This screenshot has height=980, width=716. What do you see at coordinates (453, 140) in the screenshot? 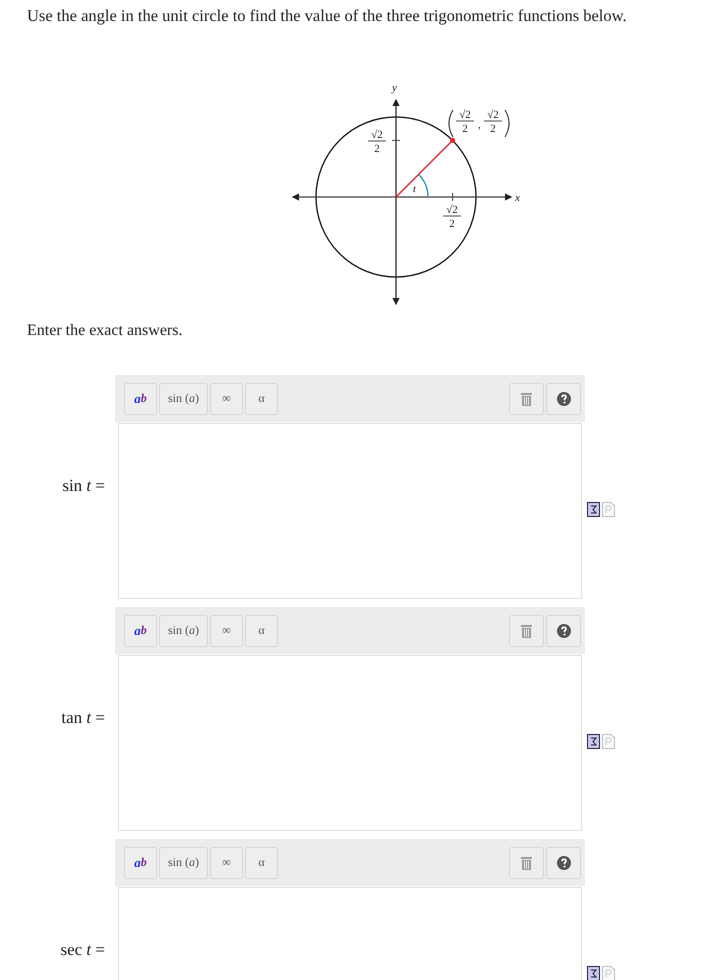
I see `point-dot` at bounding box center [453, 140].